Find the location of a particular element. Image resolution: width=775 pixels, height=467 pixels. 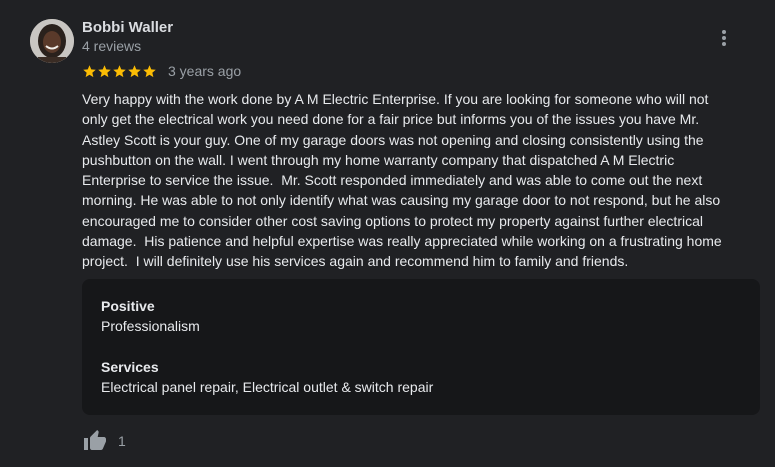

reviewer-review-count: 4 reviews is located at coordinates (112, 46).